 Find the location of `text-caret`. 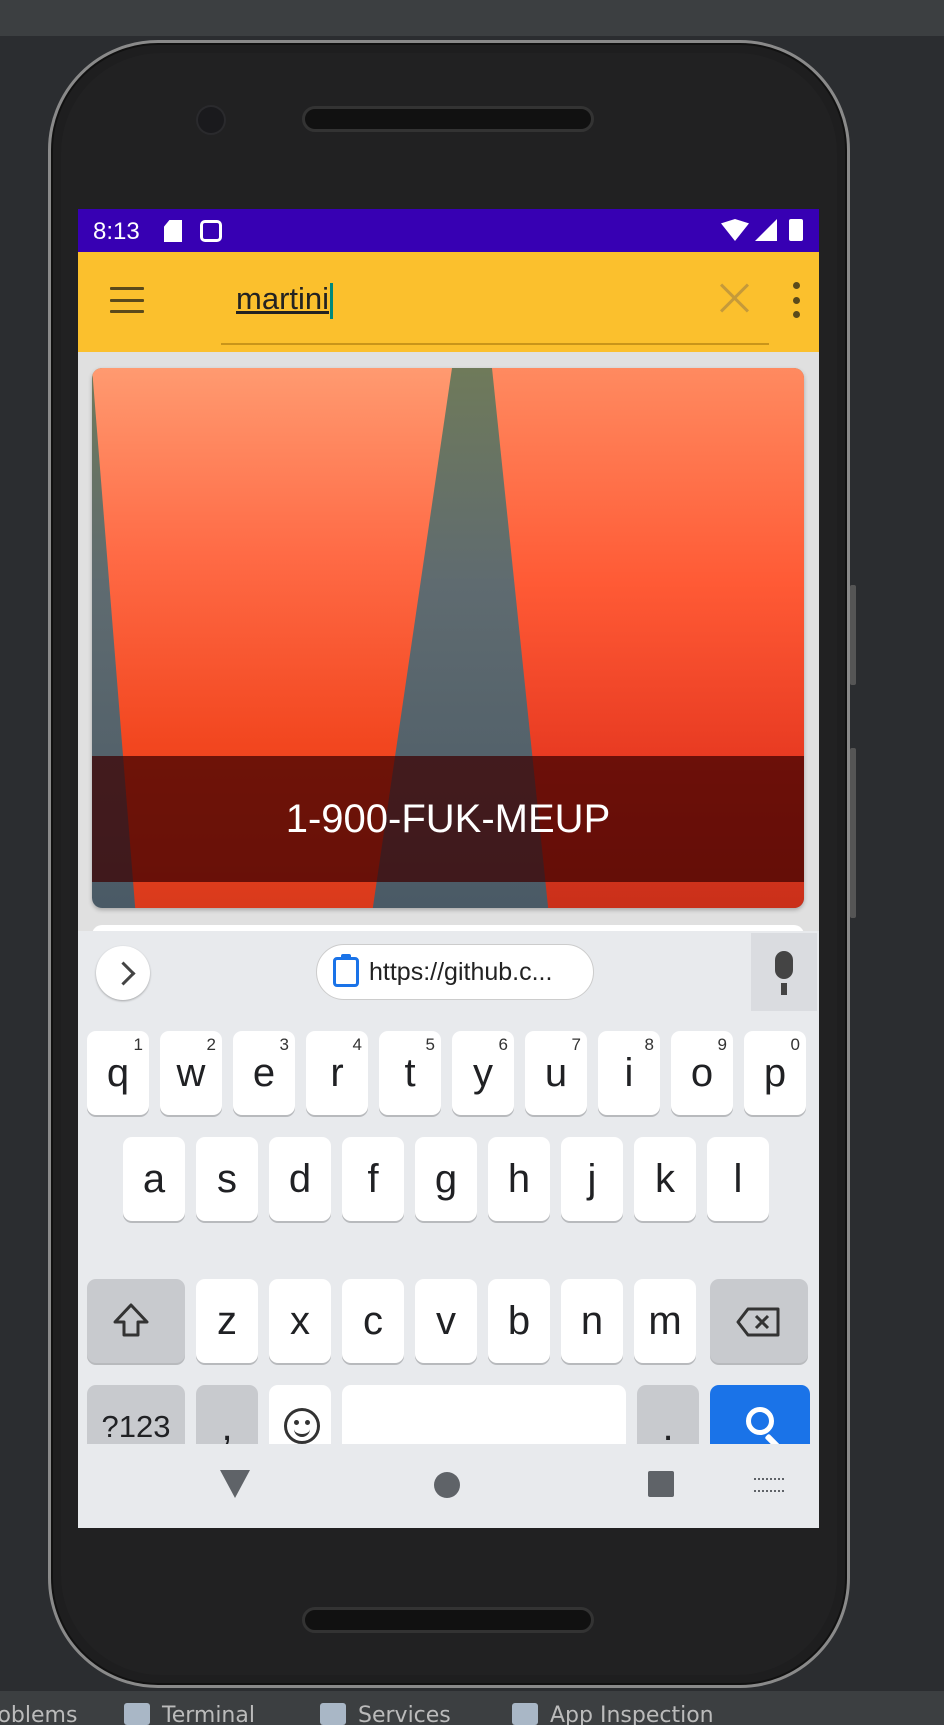

text-caret is located at coordinates (332, 300).